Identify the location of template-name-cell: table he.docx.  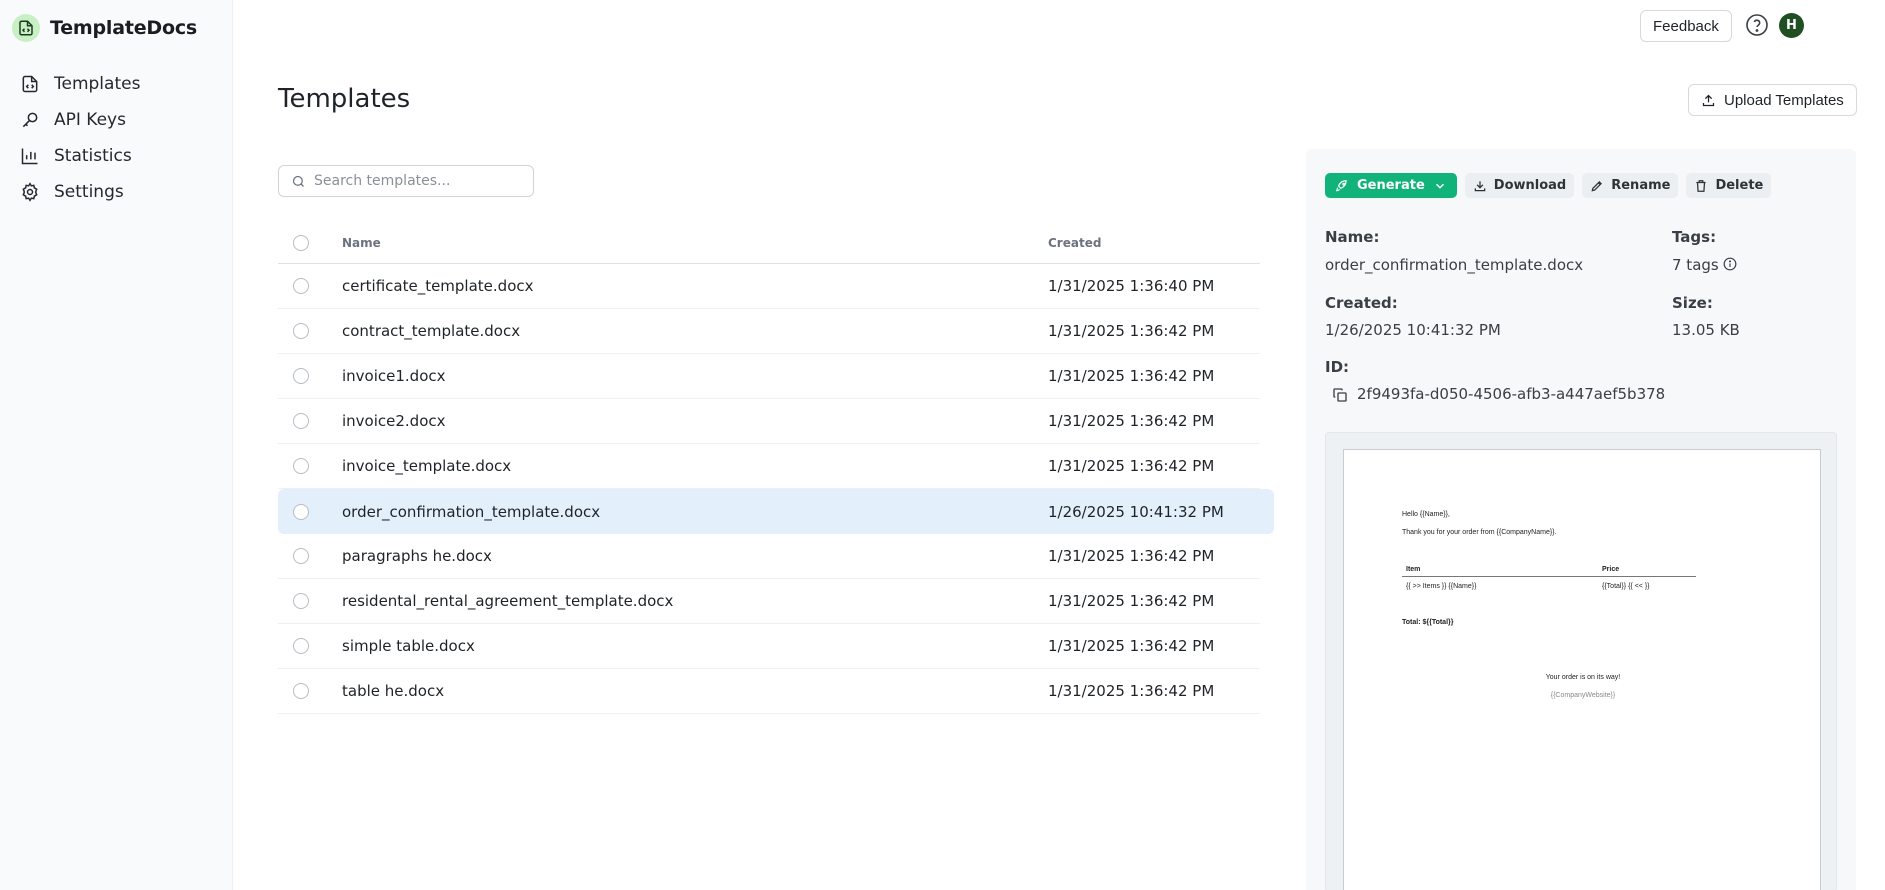
(393, 691).